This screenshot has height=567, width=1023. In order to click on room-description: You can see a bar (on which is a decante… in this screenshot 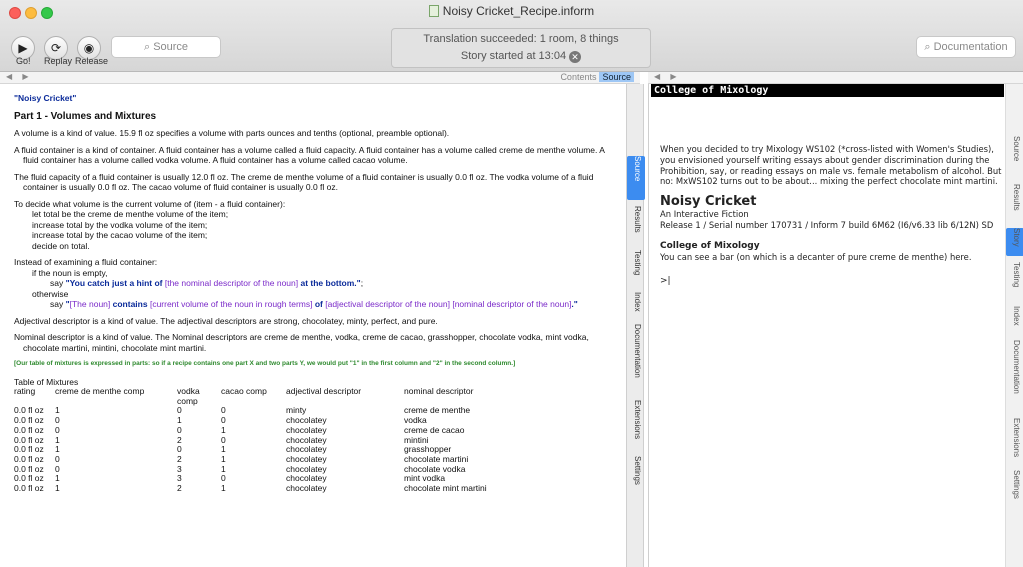, I will do `click(816, 256)`.